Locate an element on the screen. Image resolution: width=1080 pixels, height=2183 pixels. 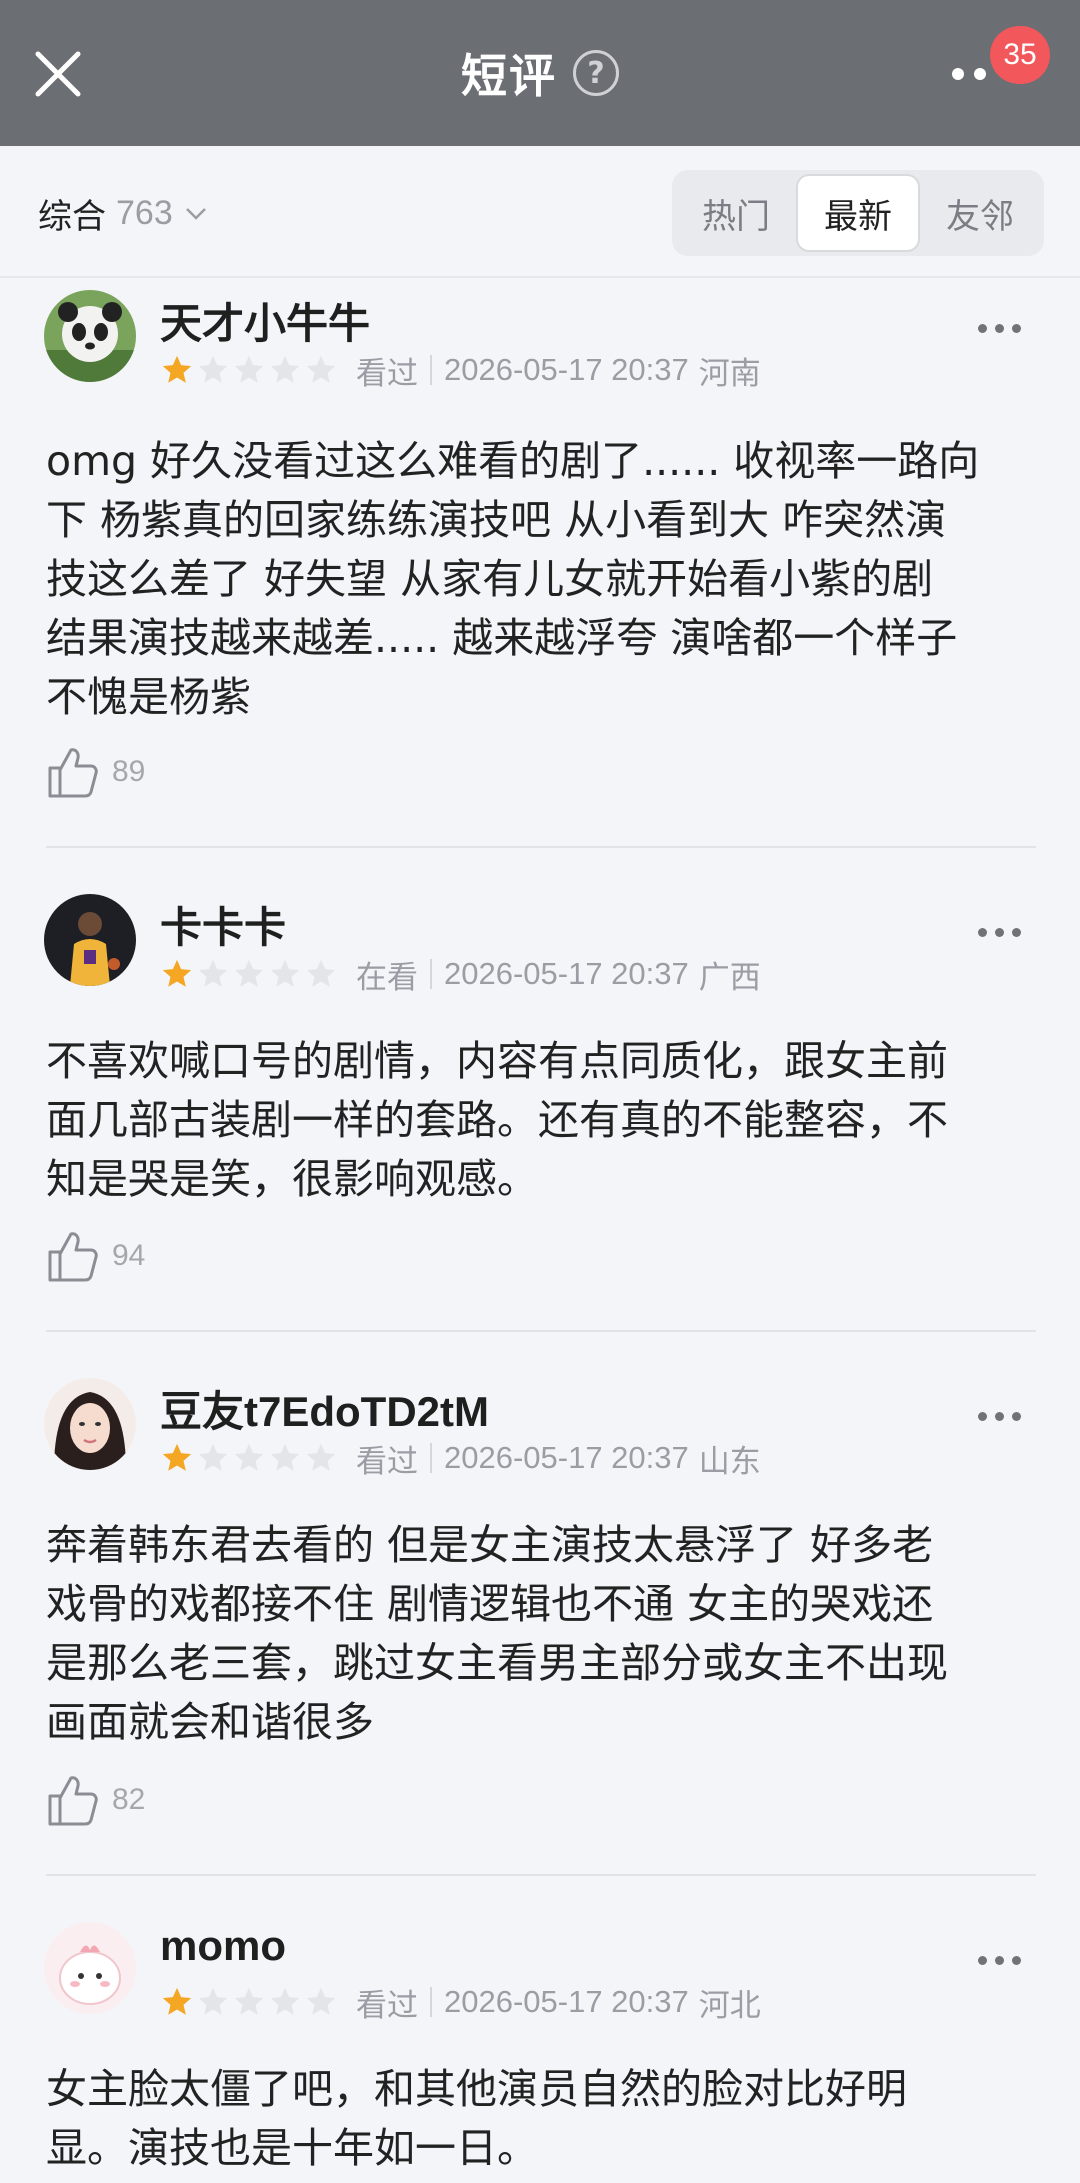
like-count: 89 is located at coordinates (129, 771).